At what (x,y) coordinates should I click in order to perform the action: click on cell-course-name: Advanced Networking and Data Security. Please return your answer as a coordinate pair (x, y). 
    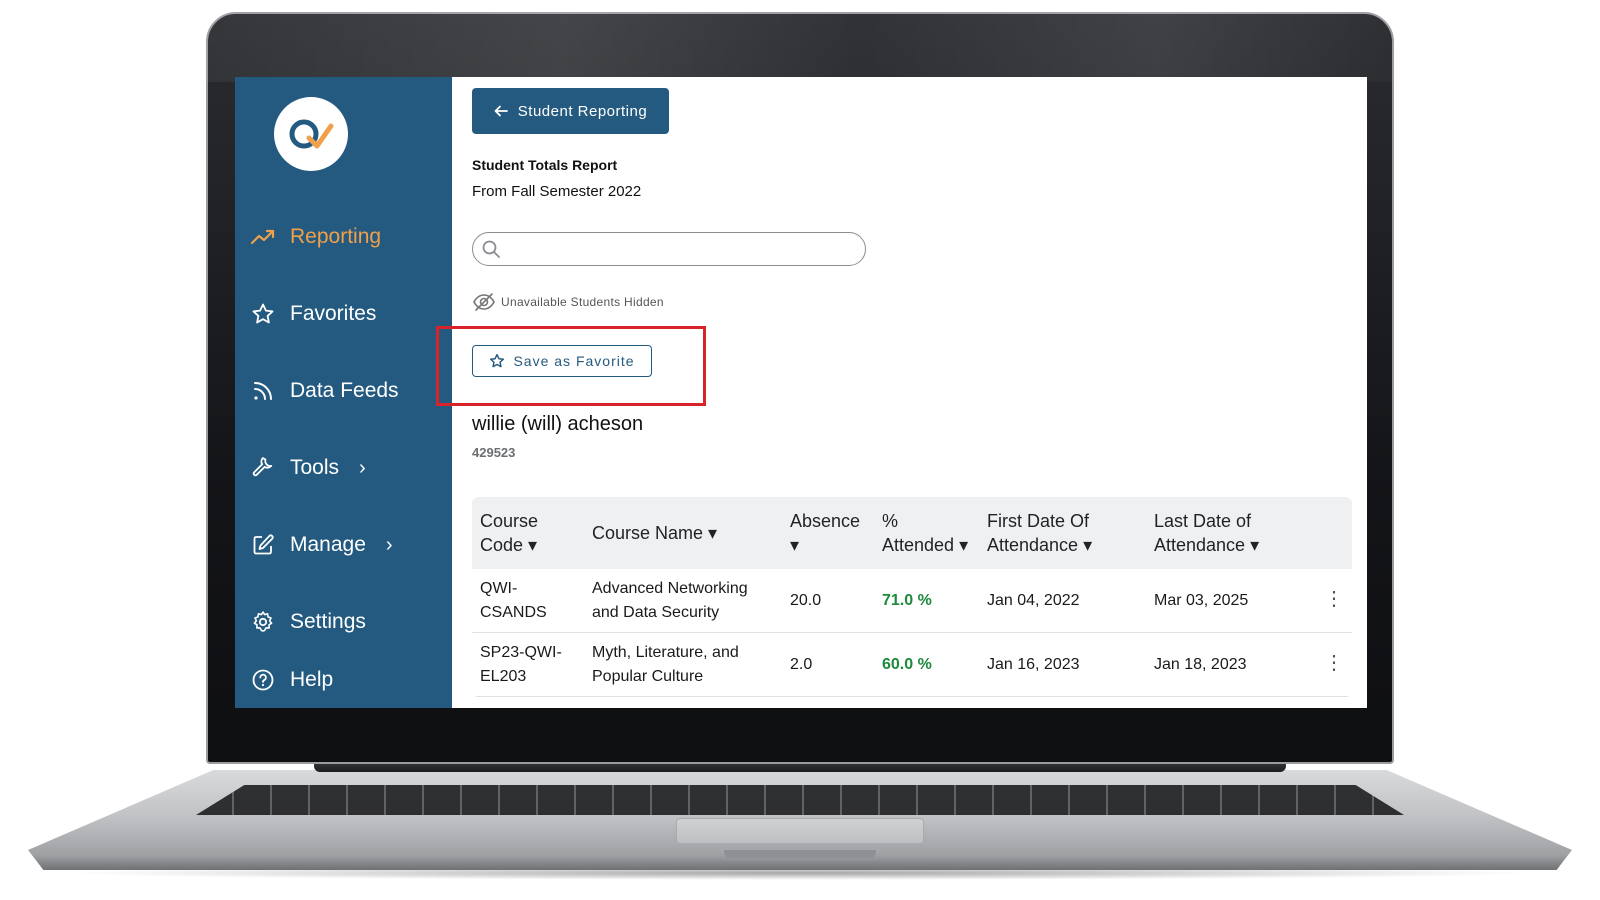
    Looking at the image, I should click on (670, 600).